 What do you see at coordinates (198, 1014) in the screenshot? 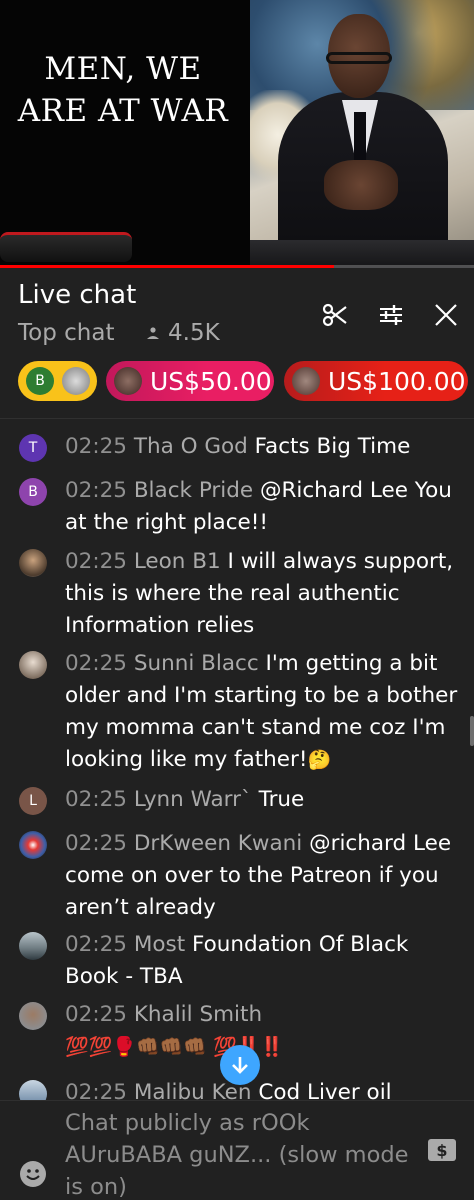
I see `message-author: Khalil Smith` at bounding box center [198, 1014].